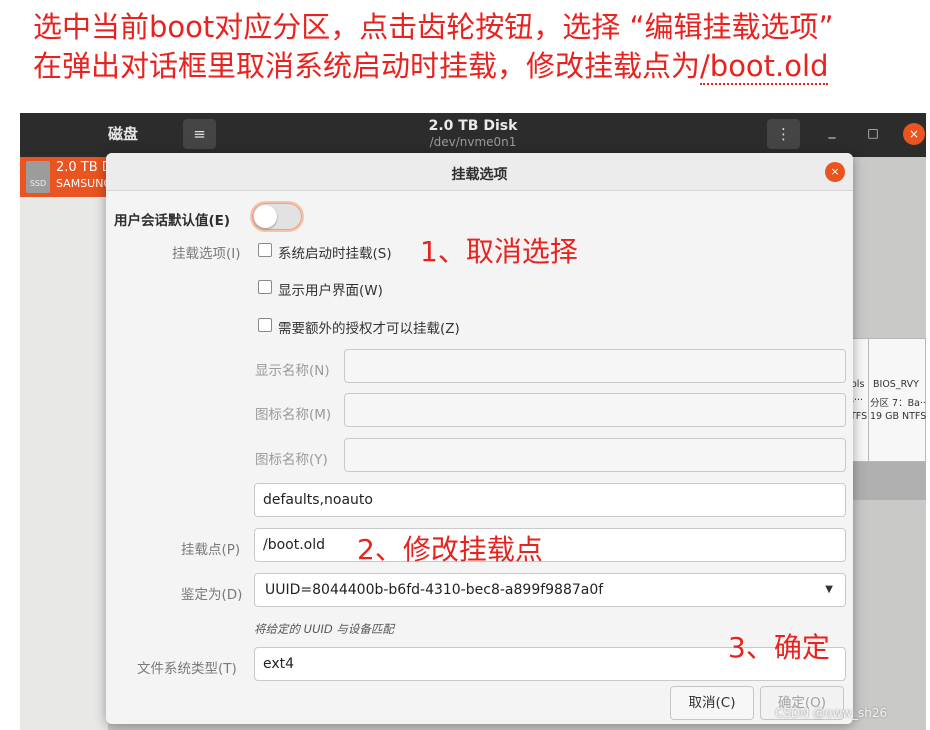 The width and height of the screenshot is (930, 730). Describe the element at coordinates (595, 455) in the screenshot. I see `symbolic-icon-name-input` at that location.